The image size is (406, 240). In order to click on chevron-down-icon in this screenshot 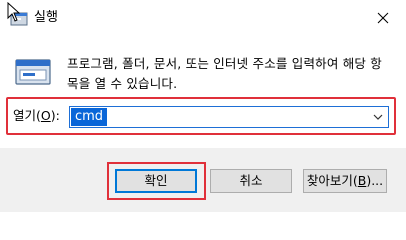, I will do `click(378, 117)`.